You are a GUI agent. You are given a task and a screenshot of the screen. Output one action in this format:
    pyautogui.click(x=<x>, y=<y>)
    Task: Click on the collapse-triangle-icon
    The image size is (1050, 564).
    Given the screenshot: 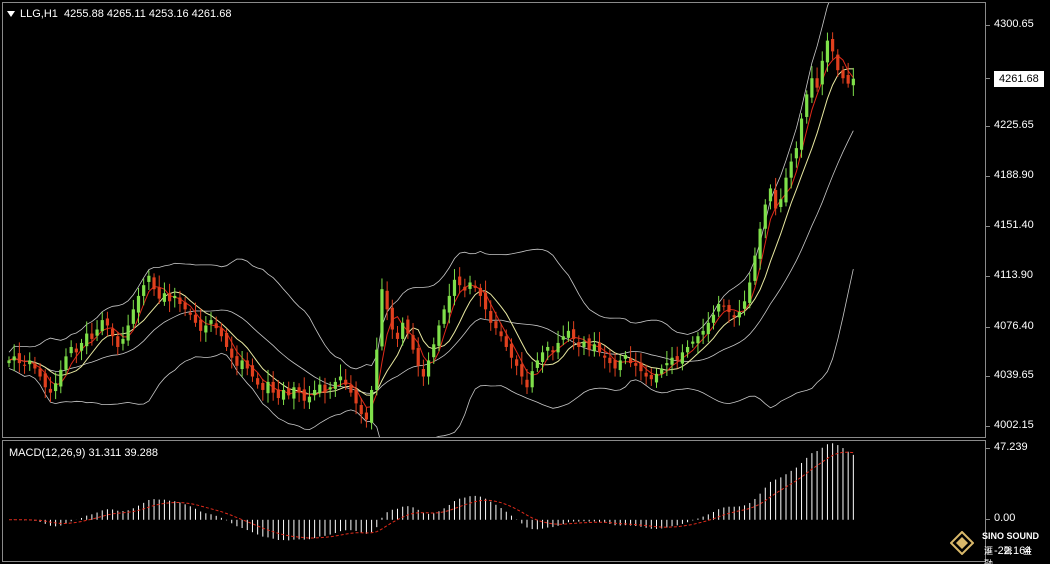 What is the action you would take?
    pyautogui.click(x=11, y=14)
    